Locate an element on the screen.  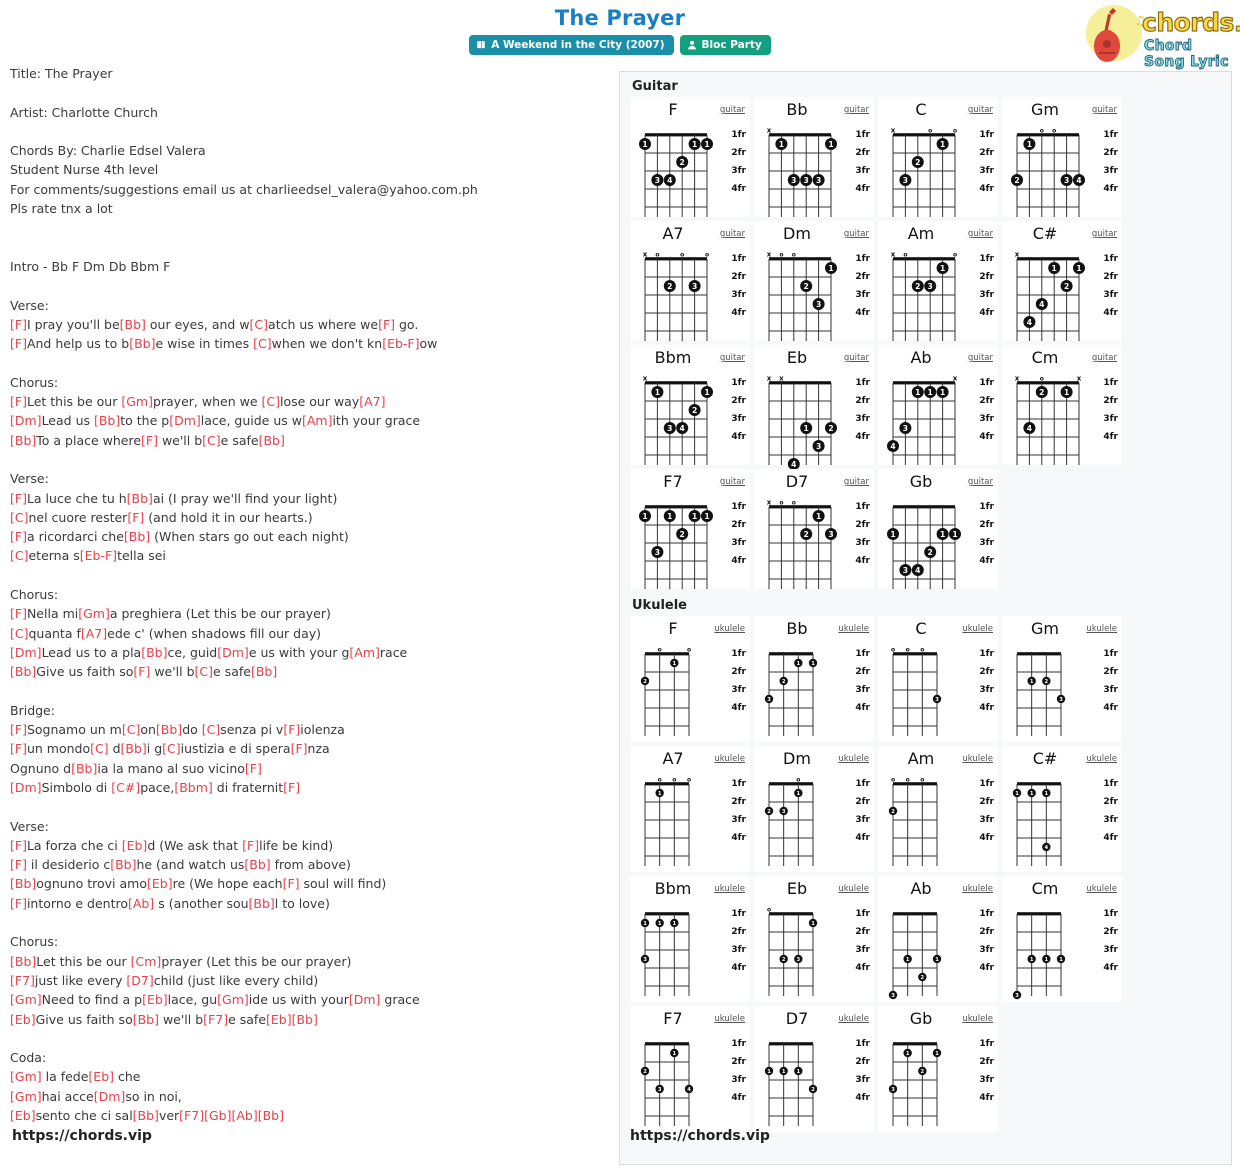
site-logo: ♫ chords.vip Chord Song Lyric is located at coordinates (1162, 36).